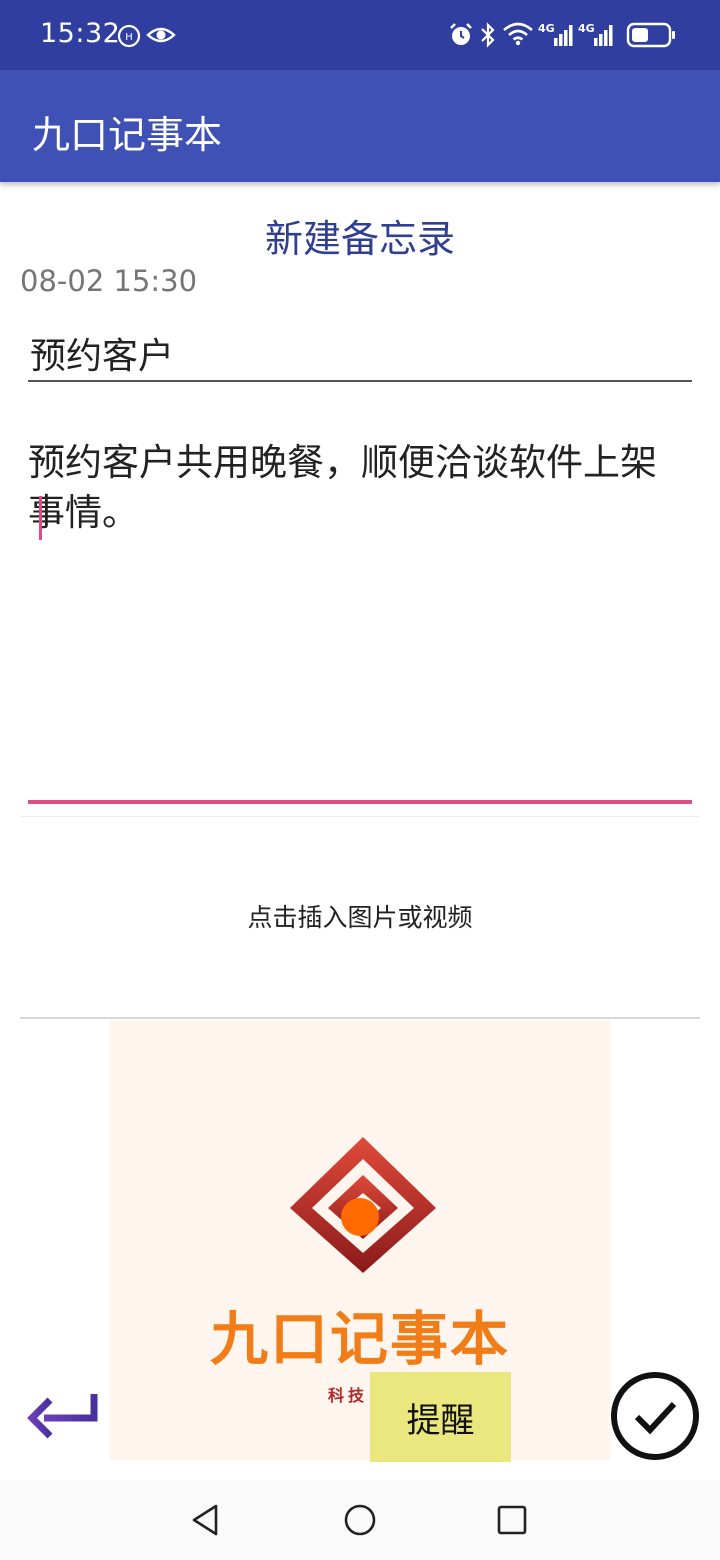 The width and height of the screenshot is (720, 1560). Describe the element at coordinates (342, 487) in the screenshot. I see `memo-content-text: 预约客户共用晚餐，顺便洽谈软件上架事情。` at that location.